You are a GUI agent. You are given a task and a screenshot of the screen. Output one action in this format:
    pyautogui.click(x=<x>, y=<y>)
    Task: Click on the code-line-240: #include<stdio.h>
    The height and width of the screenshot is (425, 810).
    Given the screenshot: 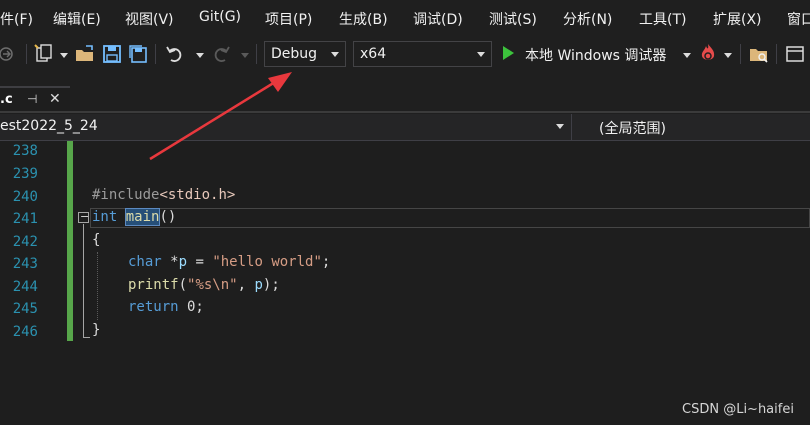 What is the action you would take?
    pyautogui.click(x=163, y=195)
    